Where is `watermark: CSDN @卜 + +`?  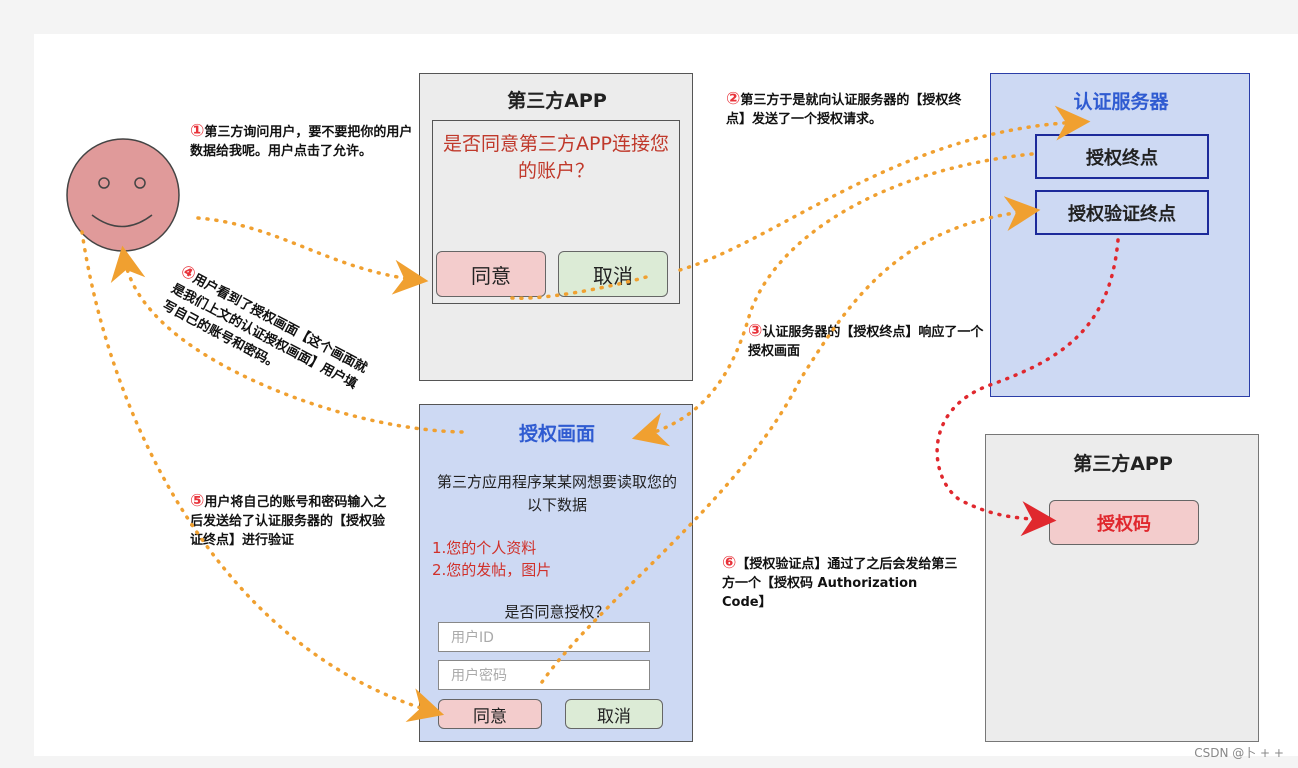 watermark: CSDN @卜 + + is located at coordinates (1239, 753).